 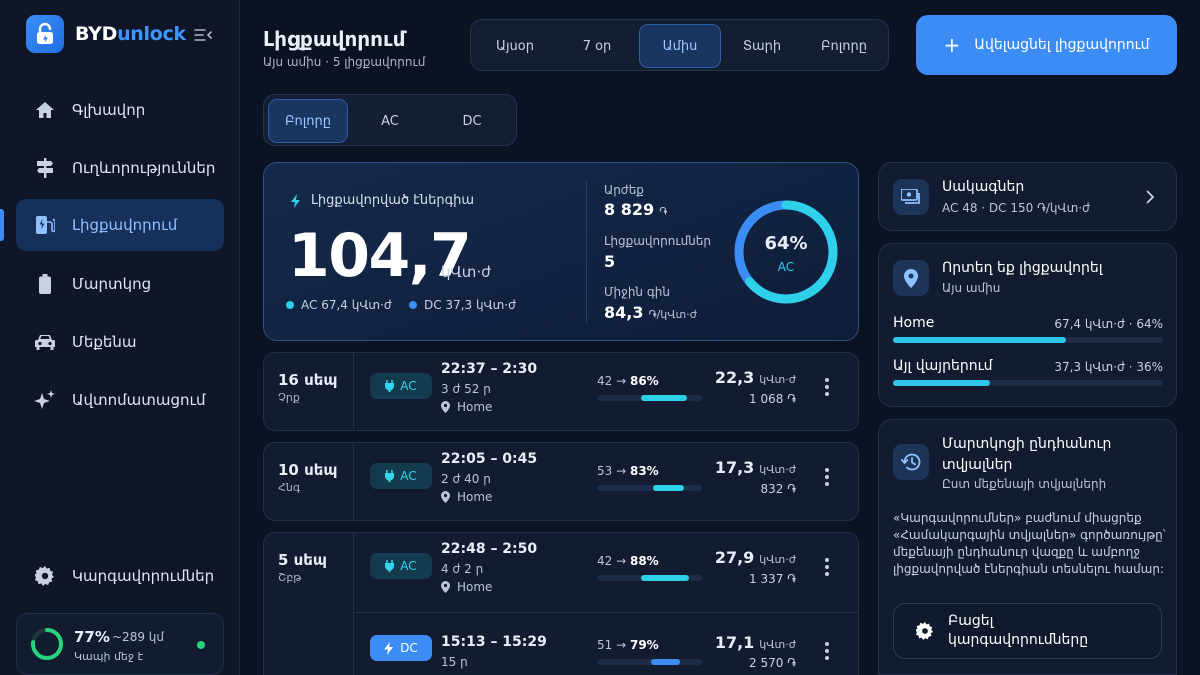 I want to click on energy-label-text: Լիցքավորված էներգիա, so click(x=393, y=200).